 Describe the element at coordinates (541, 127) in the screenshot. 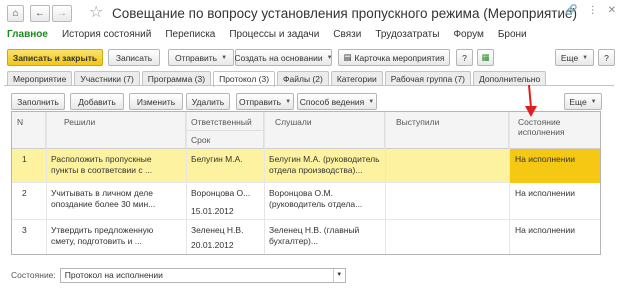

I see `col-header-status-label: Состояние исполнения` at that location.